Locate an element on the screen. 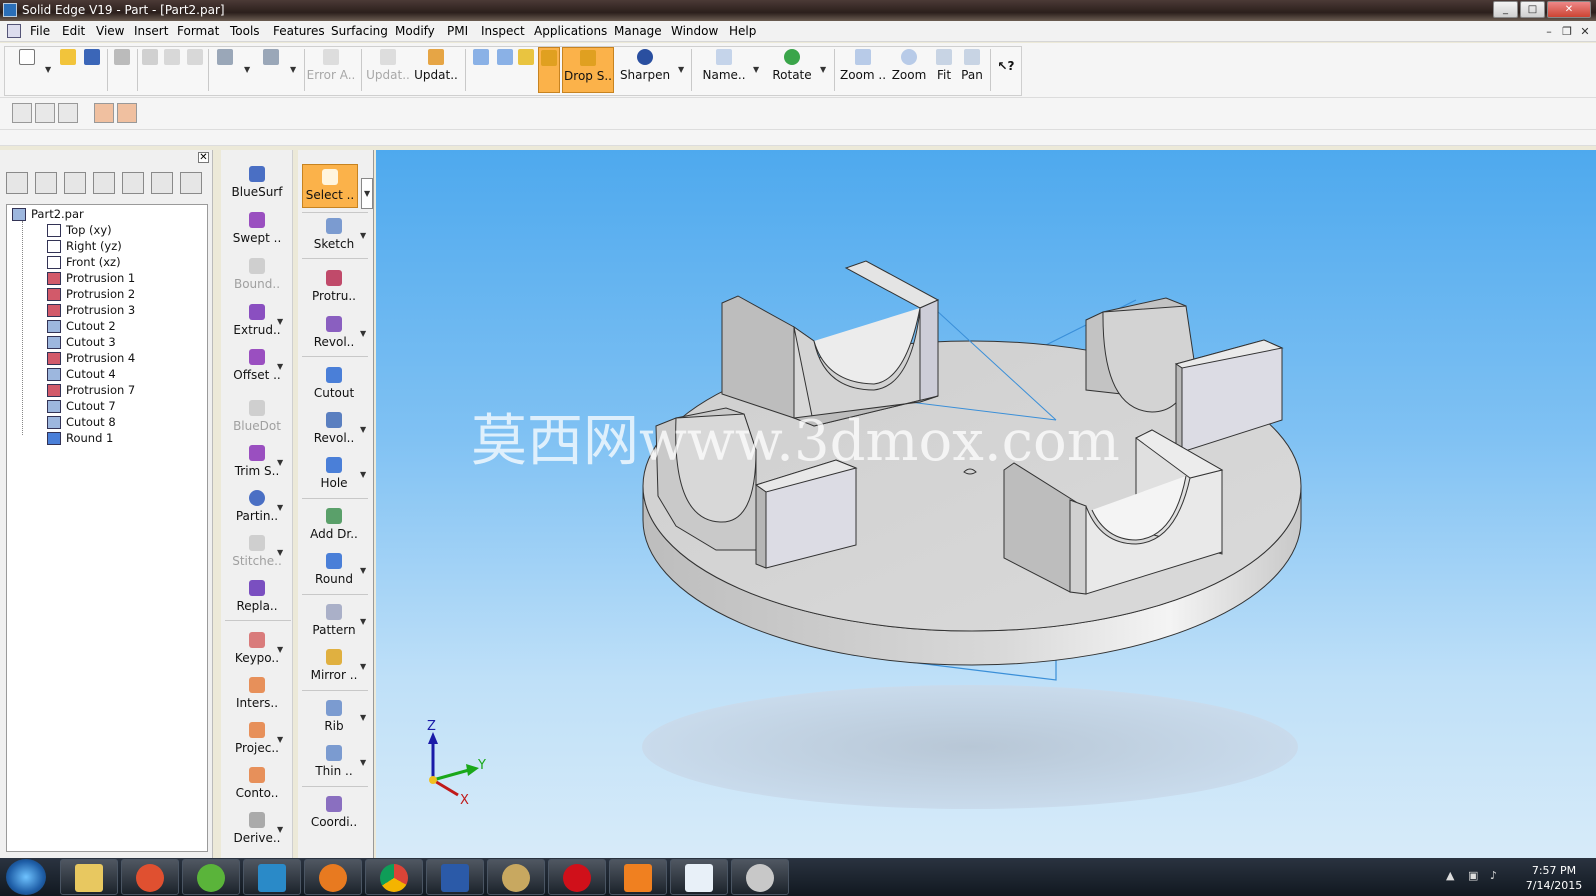 Image resolution: width=1596 pixels, height=896 pixels. bounded-button: Bound.. is located at coordinates (257, 274).